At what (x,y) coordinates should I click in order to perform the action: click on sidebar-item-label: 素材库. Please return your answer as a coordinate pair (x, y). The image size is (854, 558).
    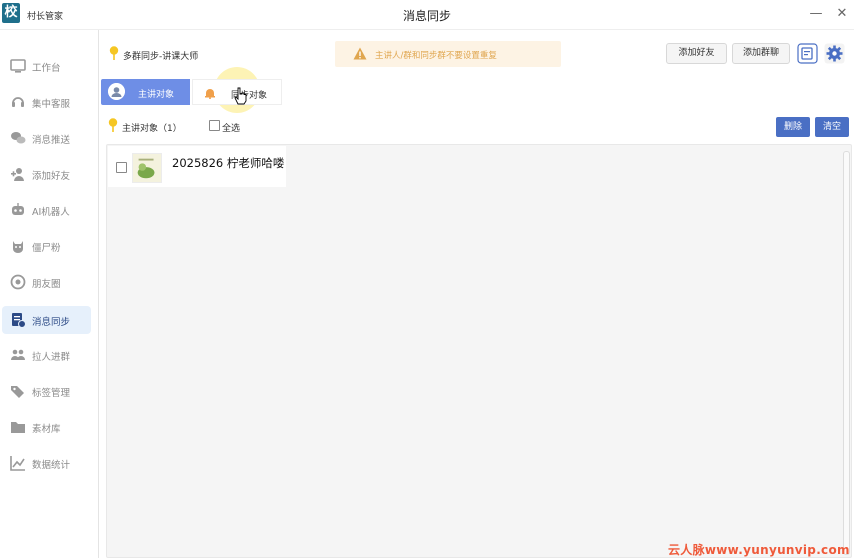
    Looking at the image, I should click on (46, 429).